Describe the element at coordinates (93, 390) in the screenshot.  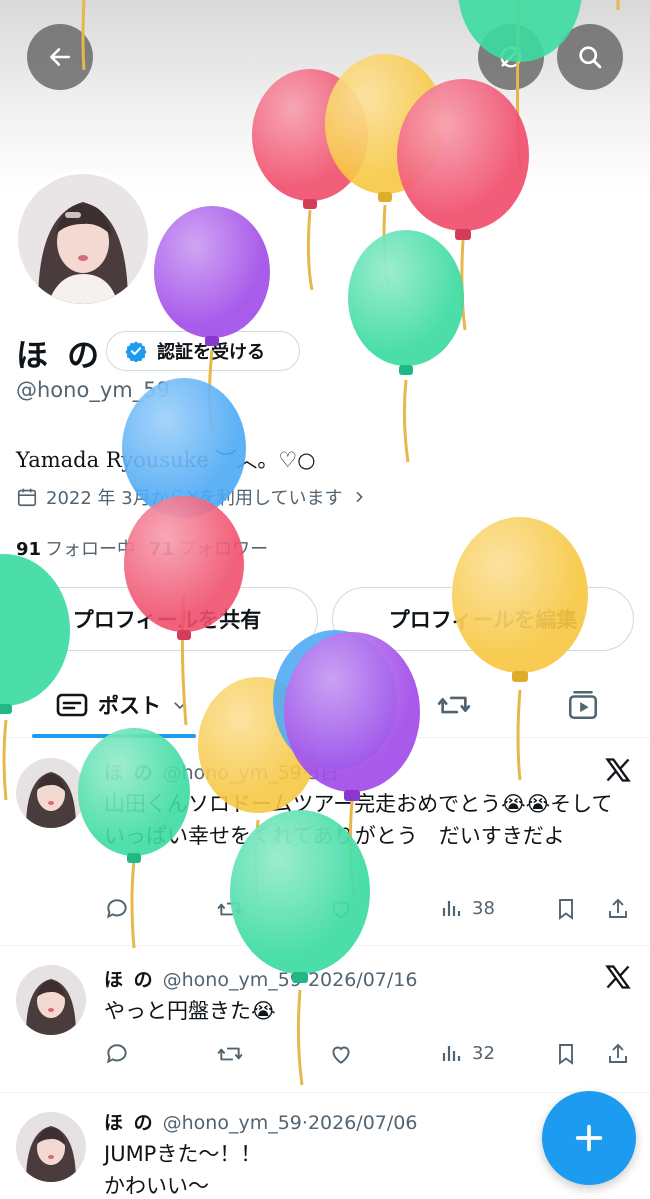
I see `profile-handle: @hono_ym_59` at that location.